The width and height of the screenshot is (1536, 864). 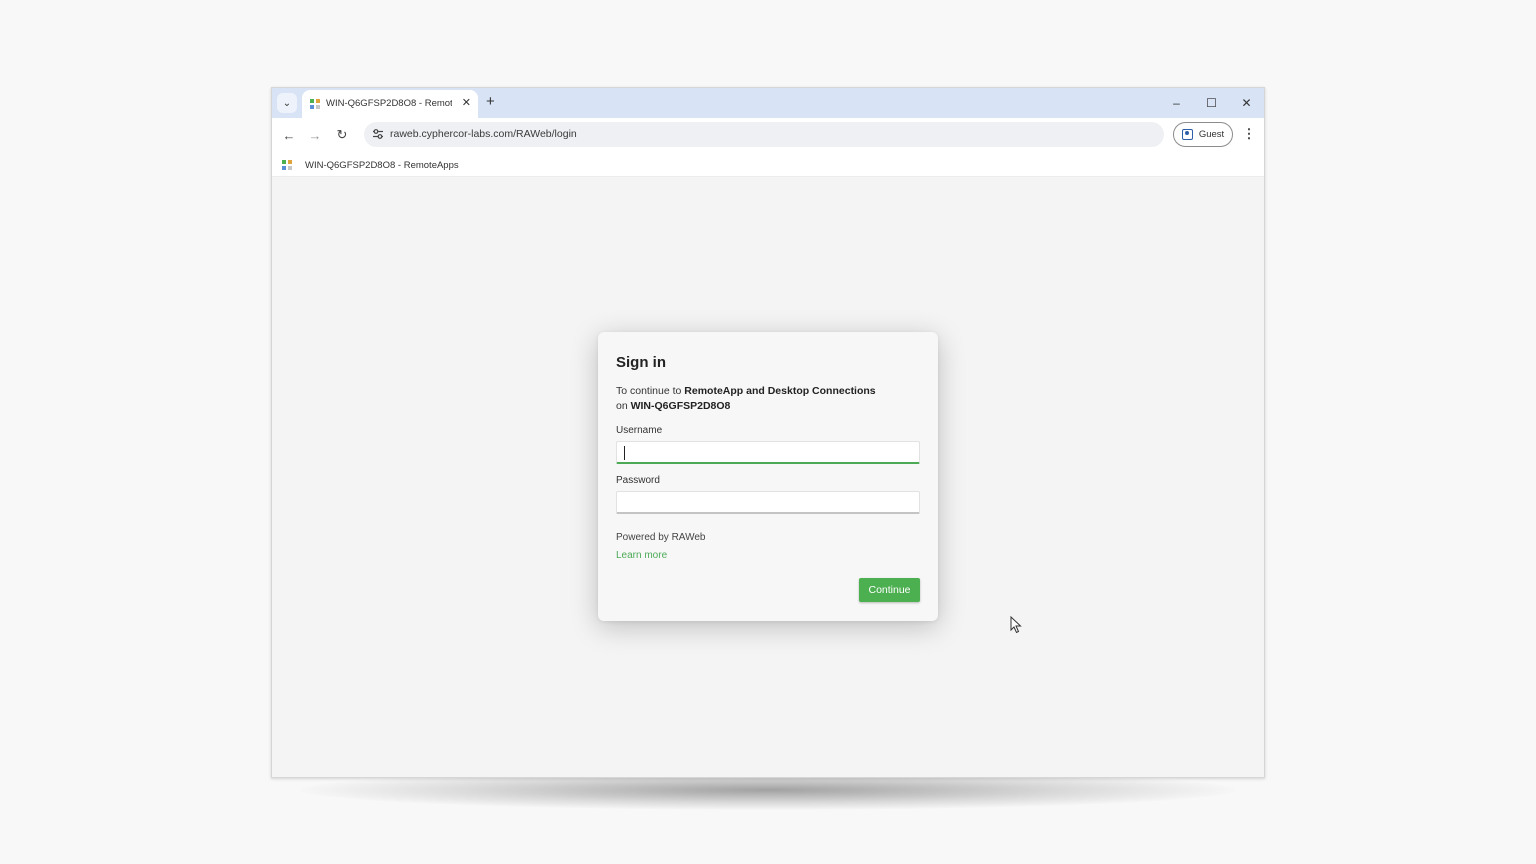 What do you see at coordinates (780, 391) in the screenshot?
I see `desc-app-name: RemoteApp and Desktop Connections` at bounding box center [780, 391].